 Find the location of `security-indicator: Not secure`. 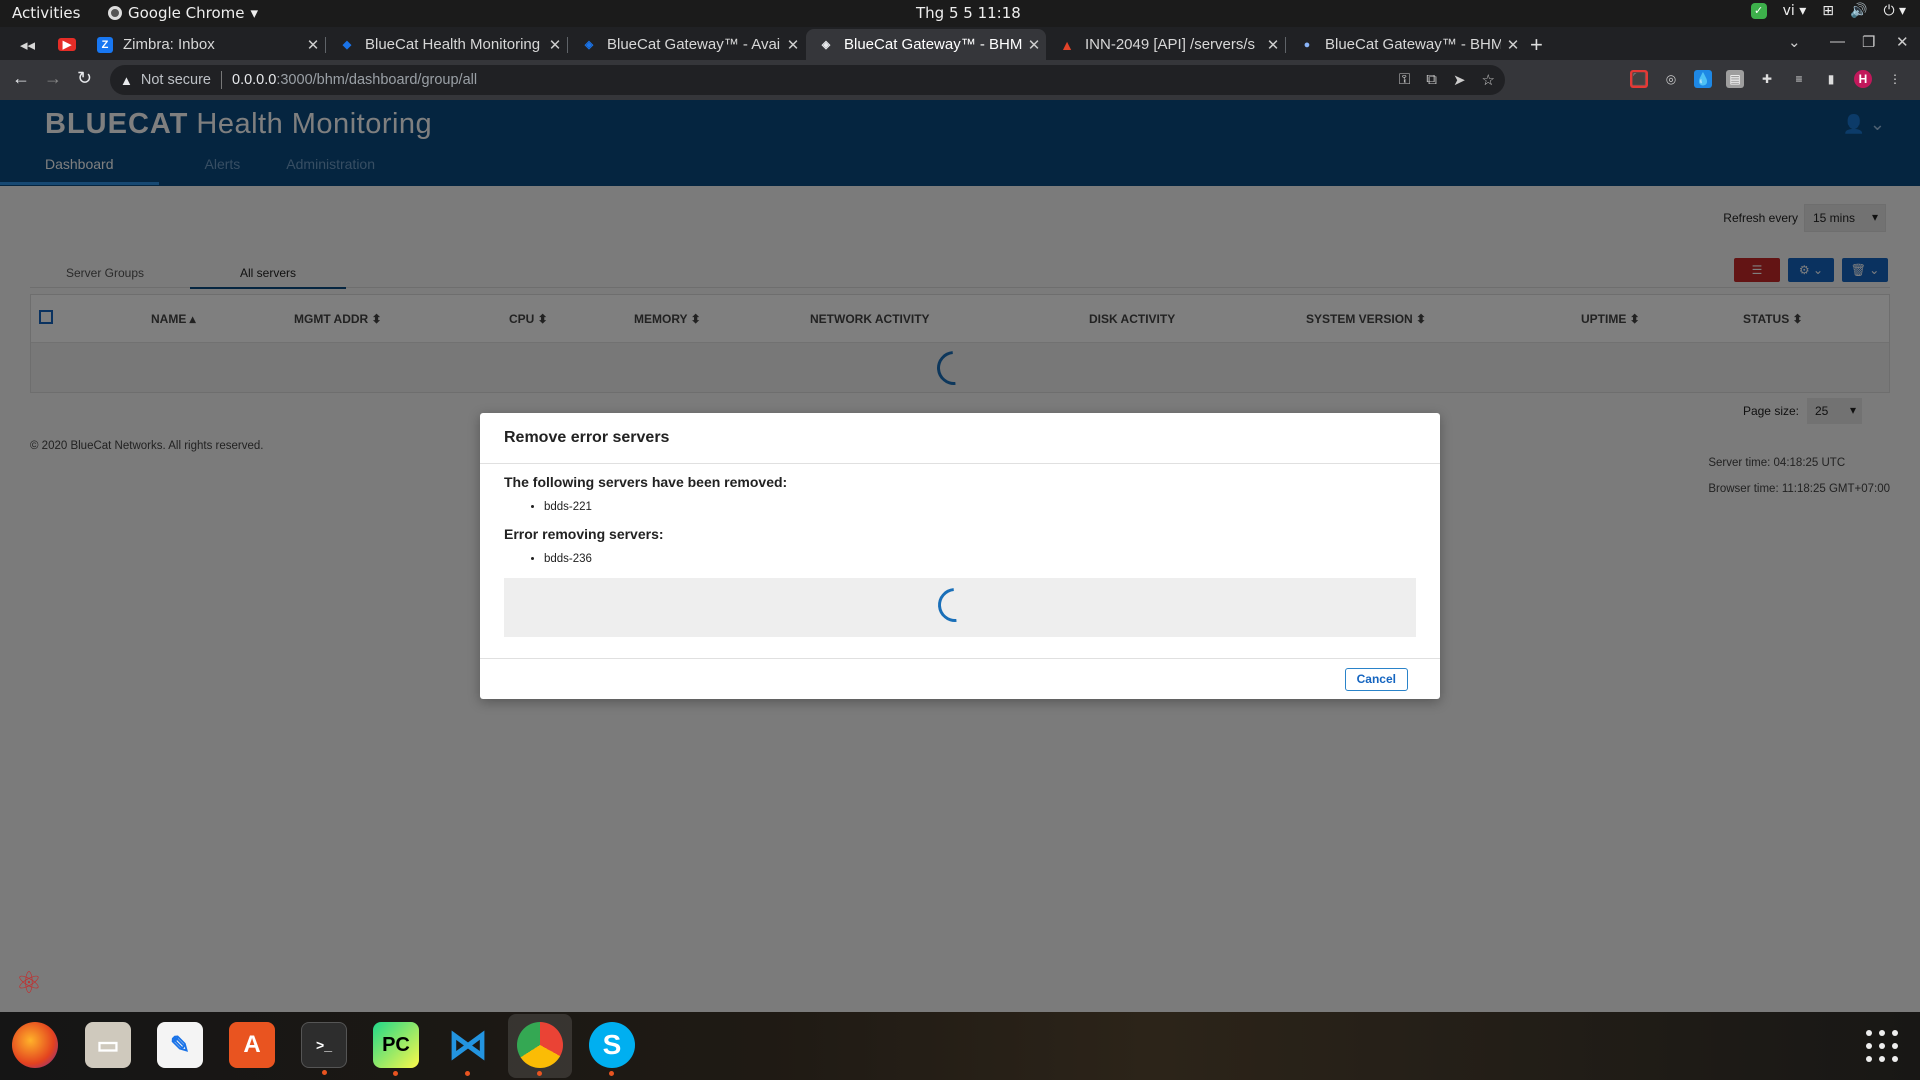

security-indicator: Not secure is located at coordinates (176, 80).